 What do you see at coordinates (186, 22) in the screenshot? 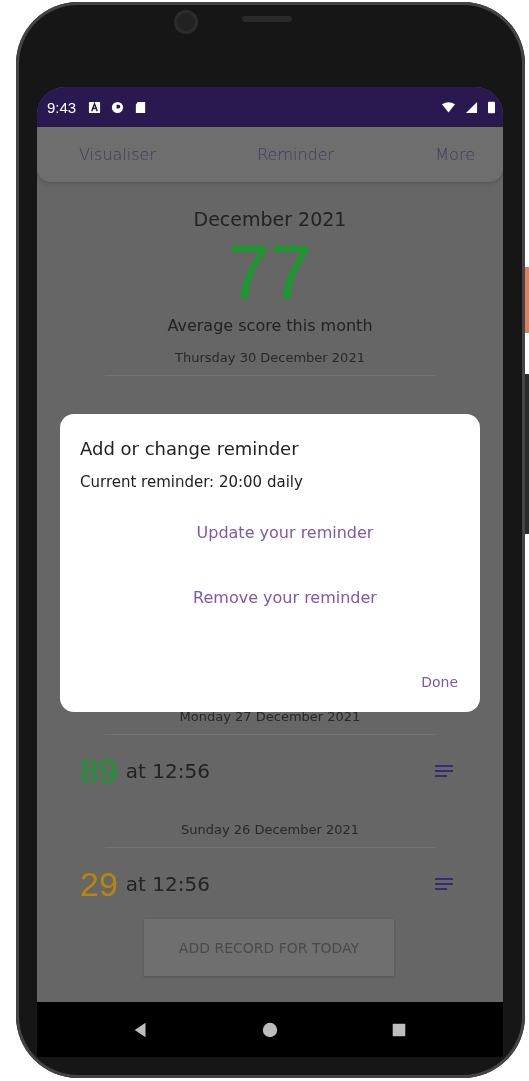
I see `camera-icon` at bounding box center [186, 22].